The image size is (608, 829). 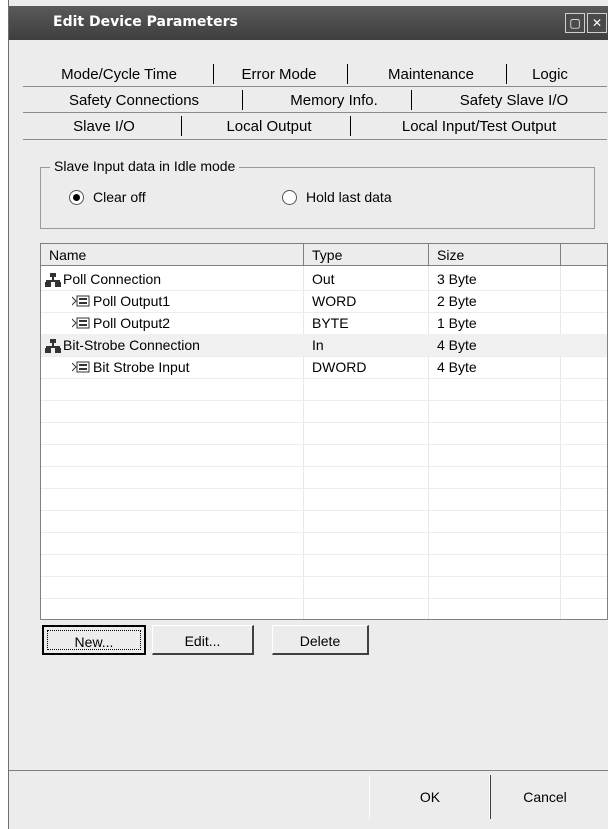 What do you see at coordinates (330, 323) in the screenshot?
I see `row-type: BYTE` at bounding box center [330, 323].